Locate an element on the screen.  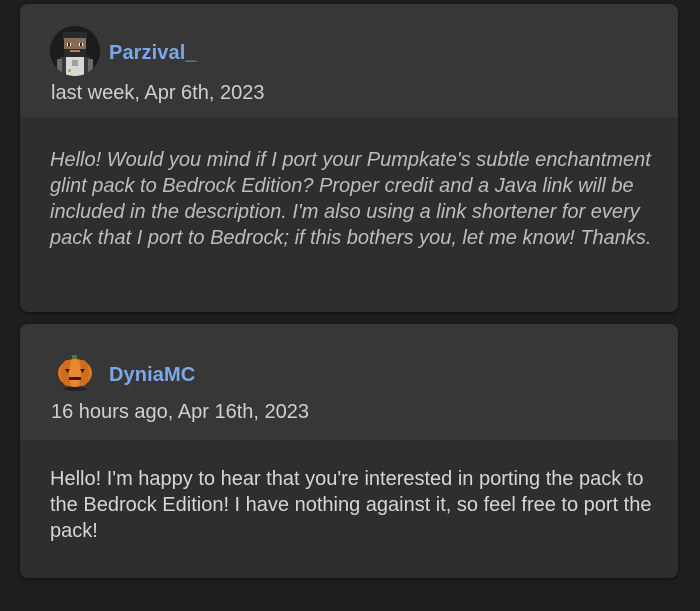
comment-timestamp: 16 hours ago, Apr 16th, 2023 is located at coordinates (180, 412).